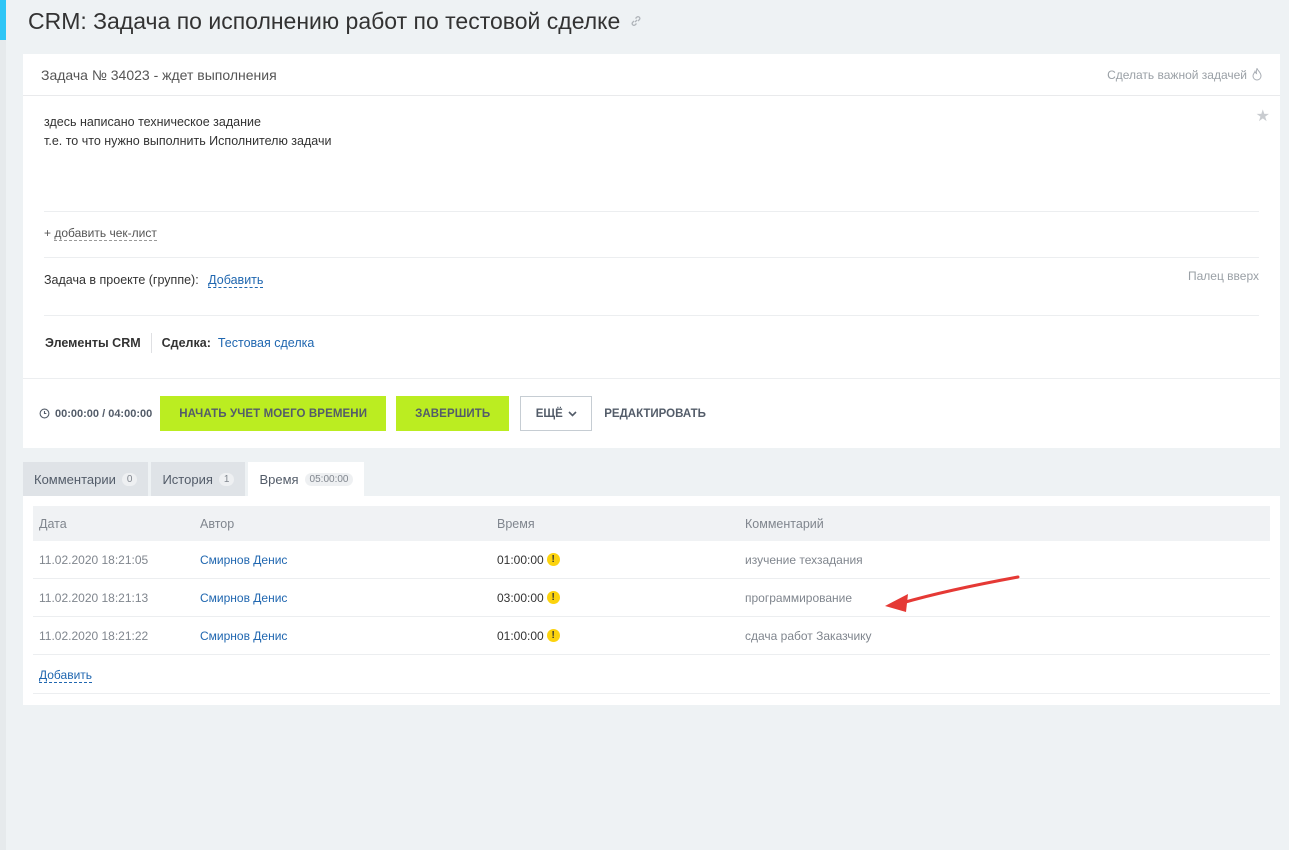  I want to click on column-header-author: Автор, so click(217, 523).